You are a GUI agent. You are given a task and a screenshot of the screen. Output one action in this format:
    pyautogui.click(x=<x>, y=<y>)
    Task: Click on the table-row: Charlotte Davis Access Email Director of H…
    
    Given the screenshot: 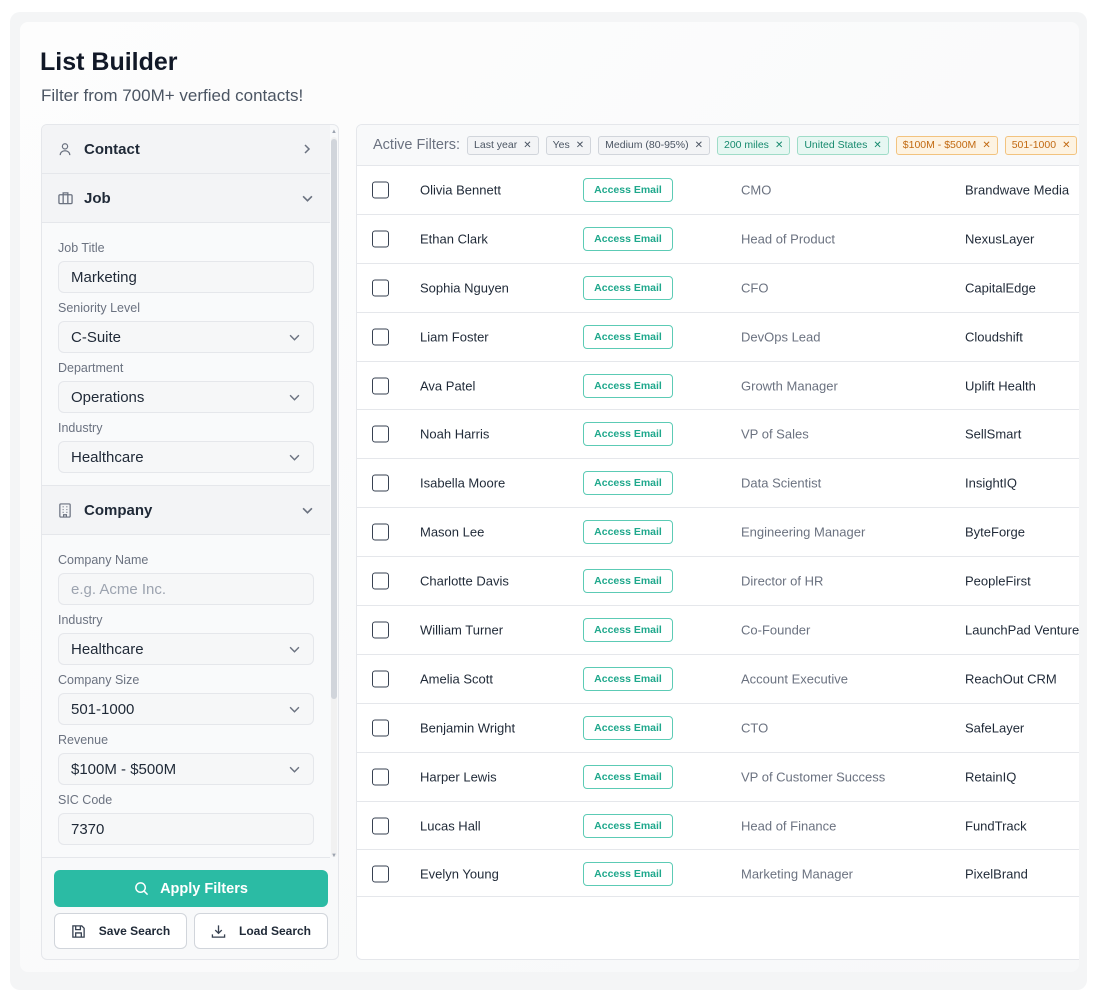 What is the action you would take?
    pyautogui.click(x=718, y=582)
    